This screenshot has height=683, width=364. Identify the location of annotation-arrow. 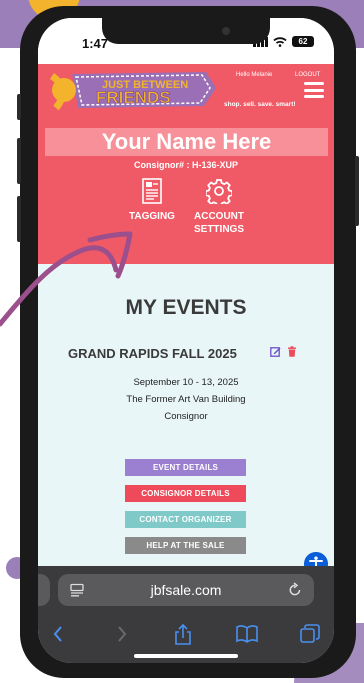
(66, 279).